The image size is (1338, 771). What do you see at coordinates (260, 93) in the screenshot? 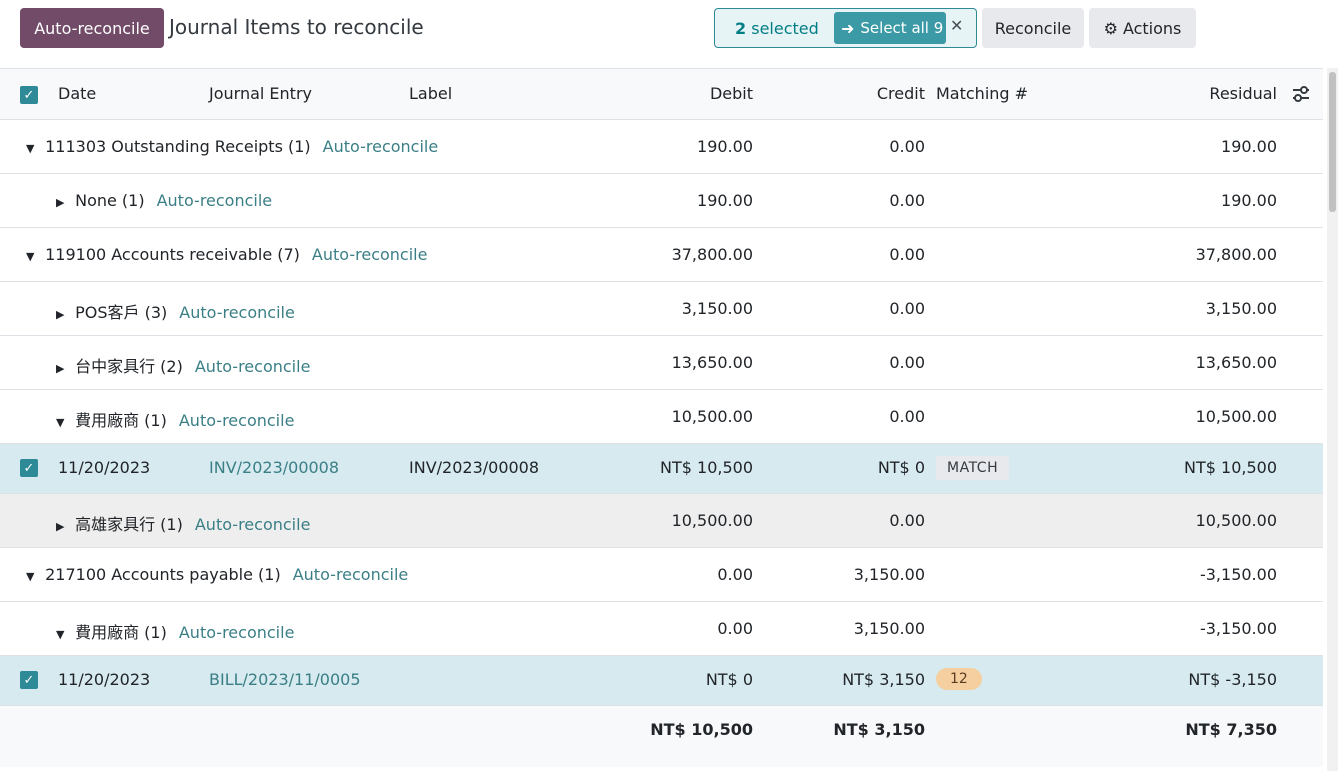
I see `column-journal-entry: Journal Entry` at bounding box center [260, 93].